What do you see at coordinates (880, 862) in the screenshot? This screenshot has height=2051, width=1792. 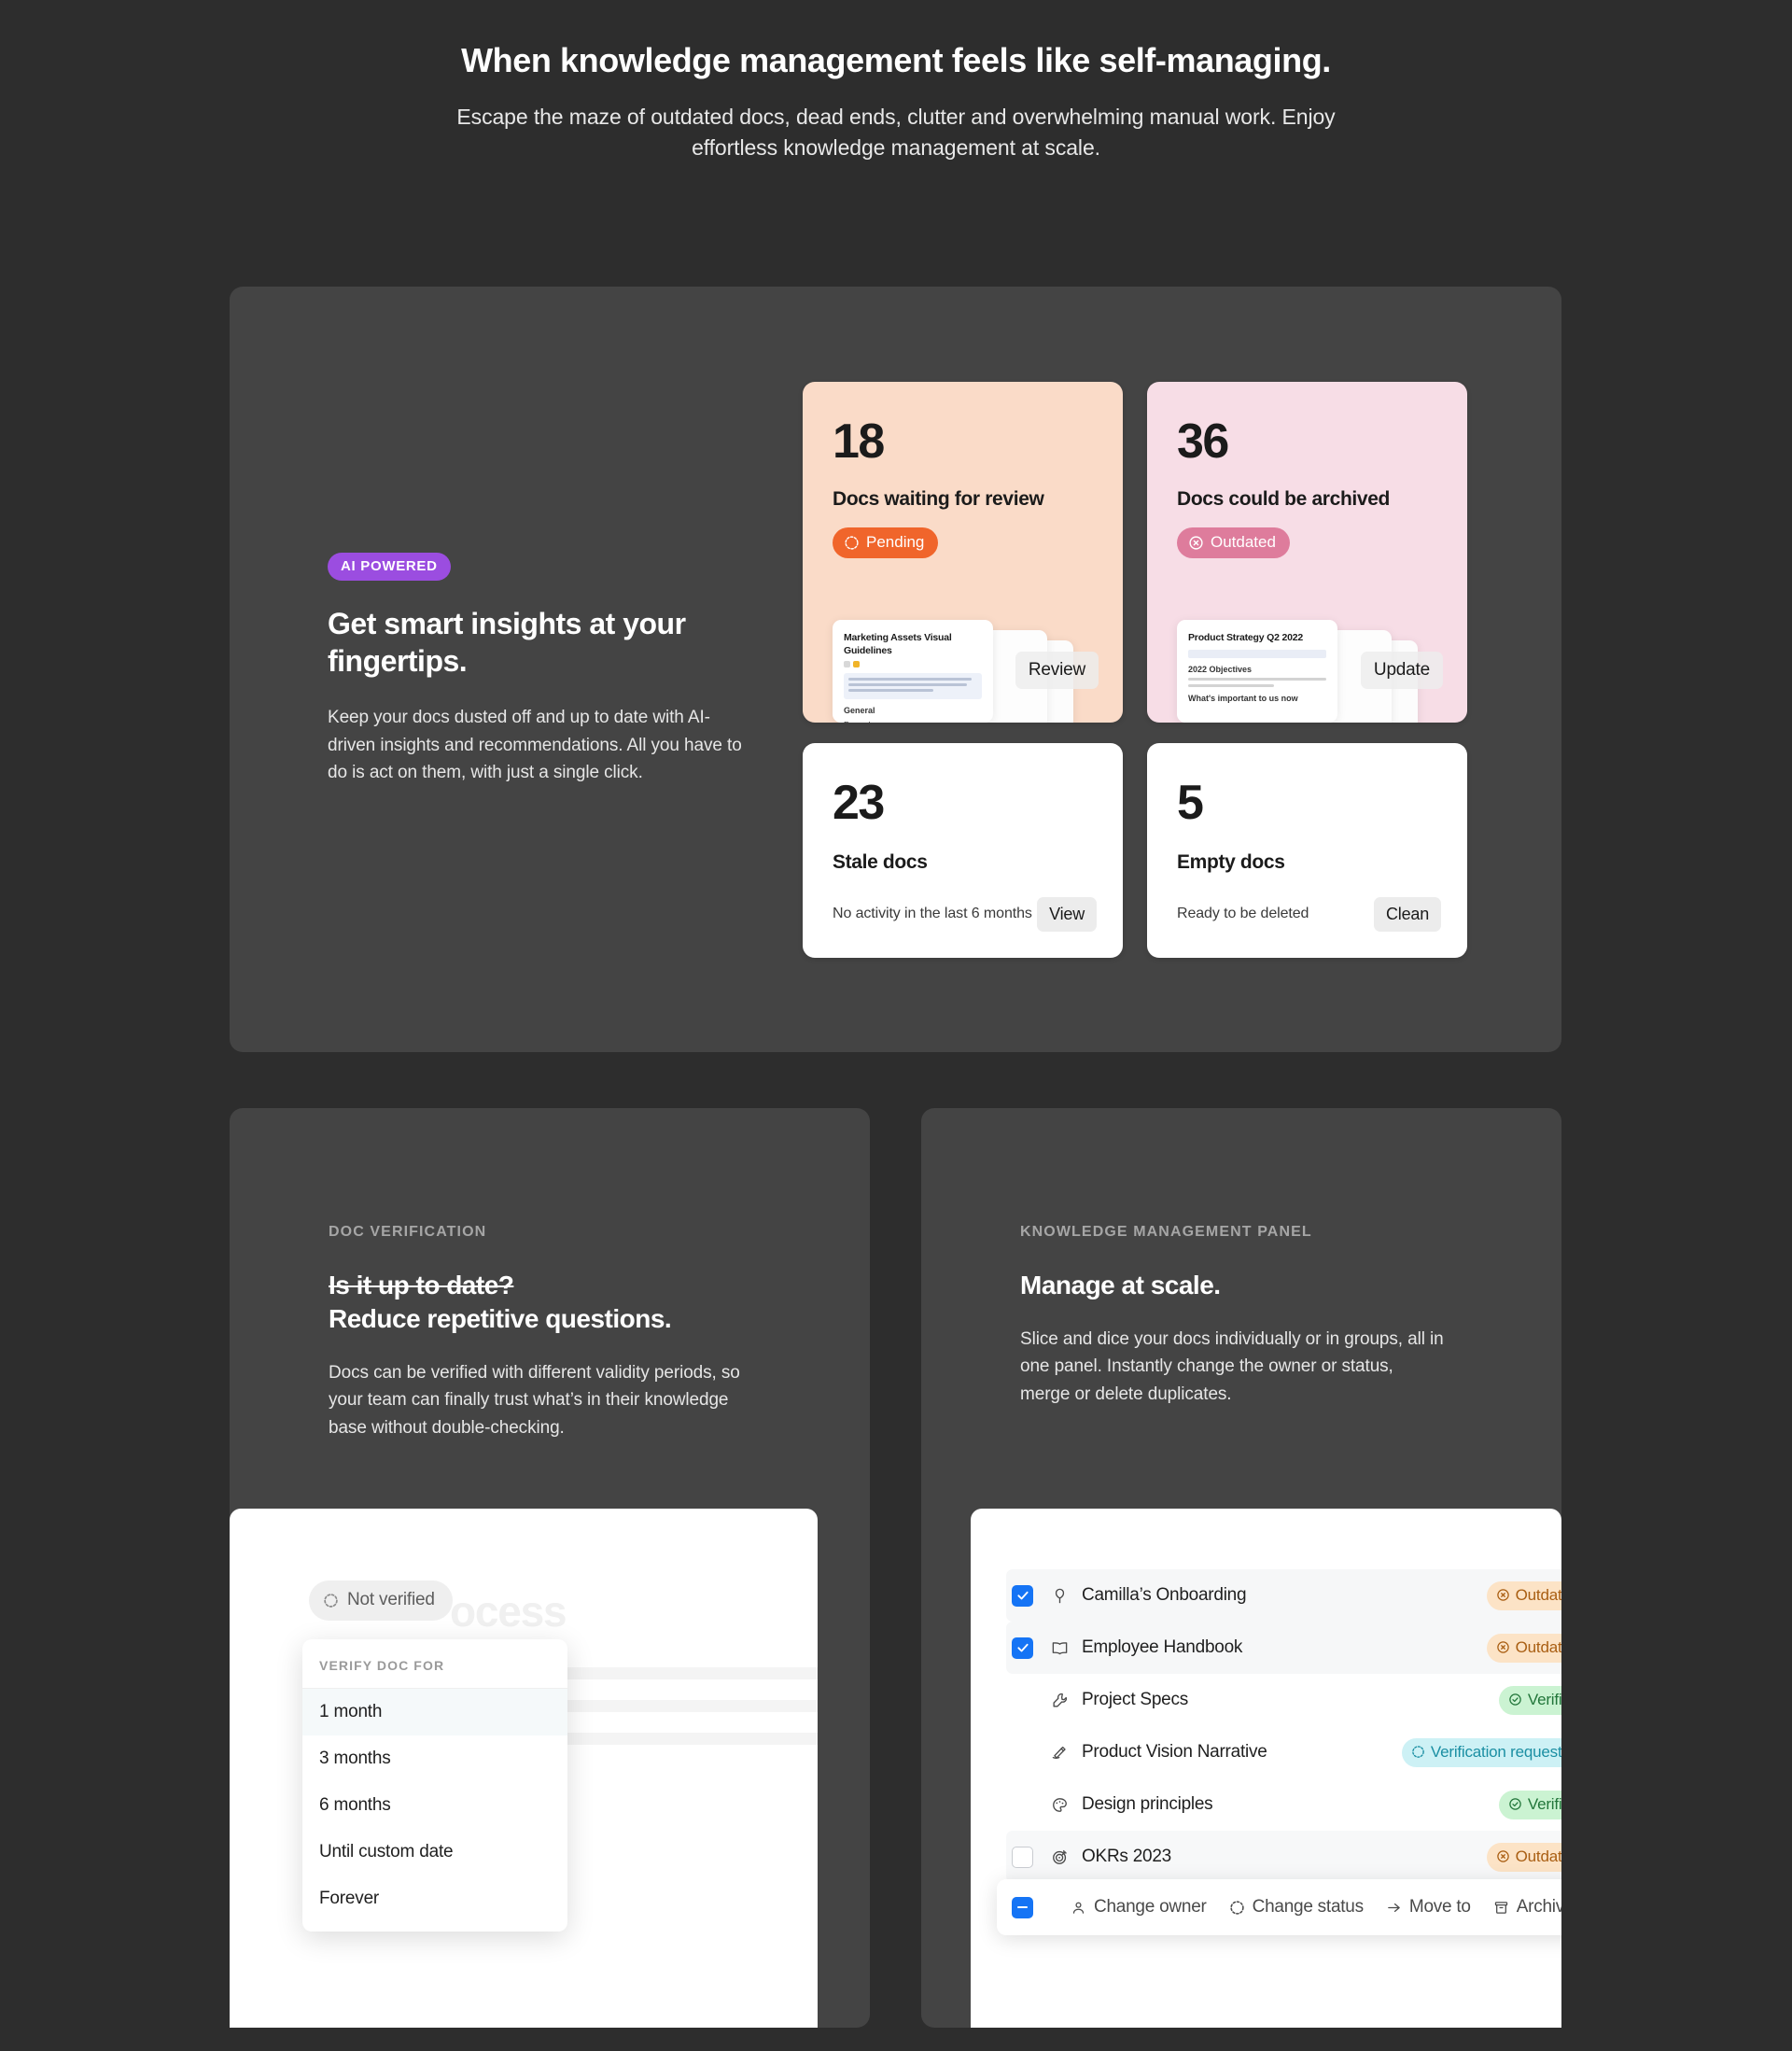 I see `stat-label: Stale docs` at bounding box center [880, 862].